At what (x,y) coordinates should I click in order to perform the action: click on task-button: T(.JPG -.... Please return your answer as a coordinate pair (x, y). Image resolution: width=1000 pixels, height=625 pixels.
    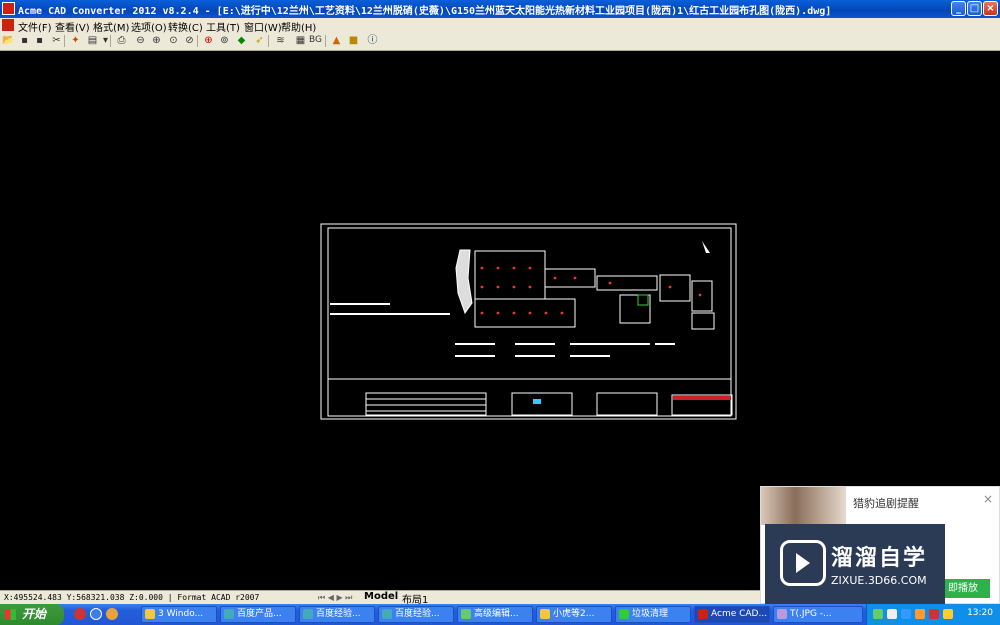
    Looking at the image, I should click on (818, 614).